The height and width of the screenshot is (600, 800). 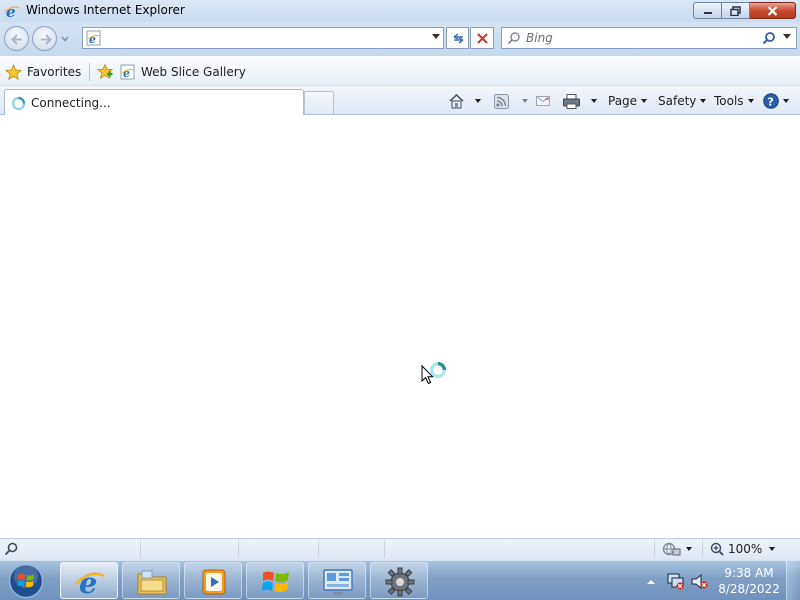 I want to click on system-clock: 9:38 AM 8/28/2022, so click(x=749, y=581).